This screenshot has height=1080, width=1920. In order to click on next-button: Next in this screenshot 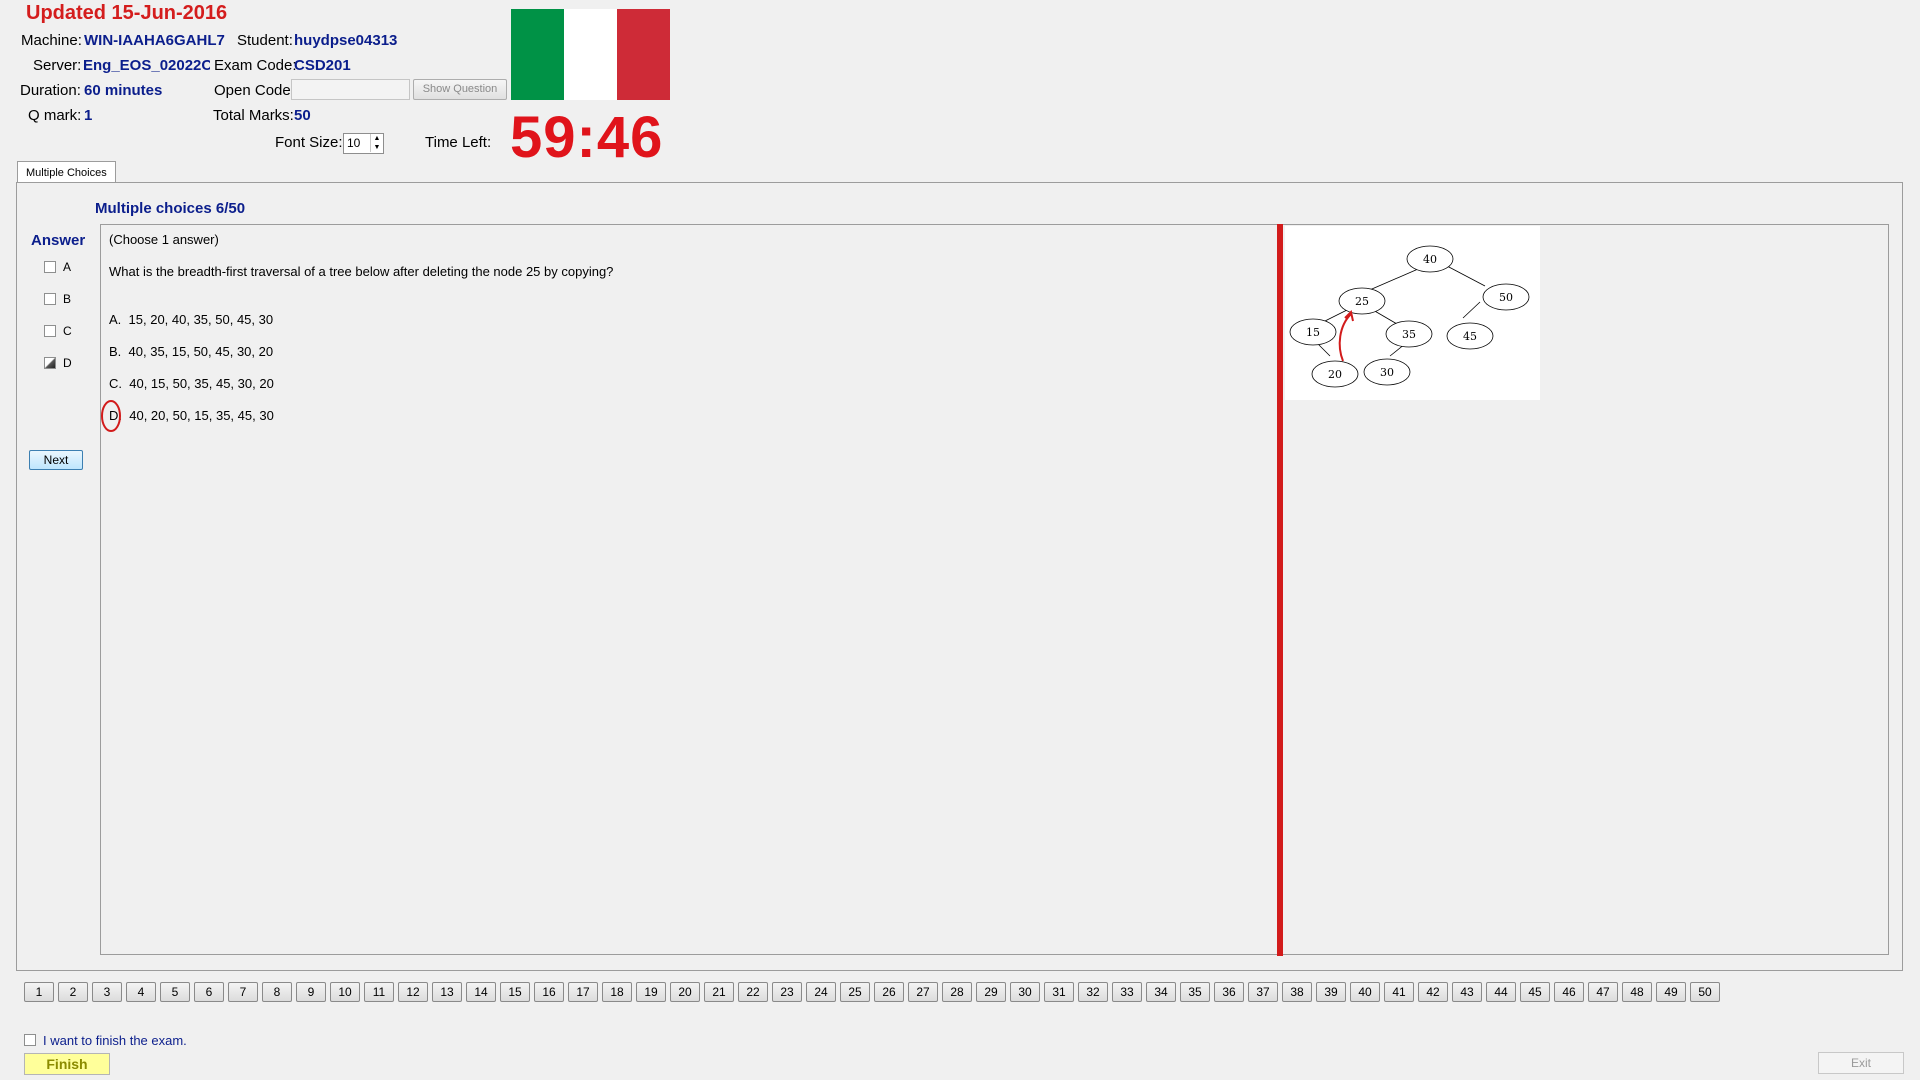, I will do `click(56, 460)`.